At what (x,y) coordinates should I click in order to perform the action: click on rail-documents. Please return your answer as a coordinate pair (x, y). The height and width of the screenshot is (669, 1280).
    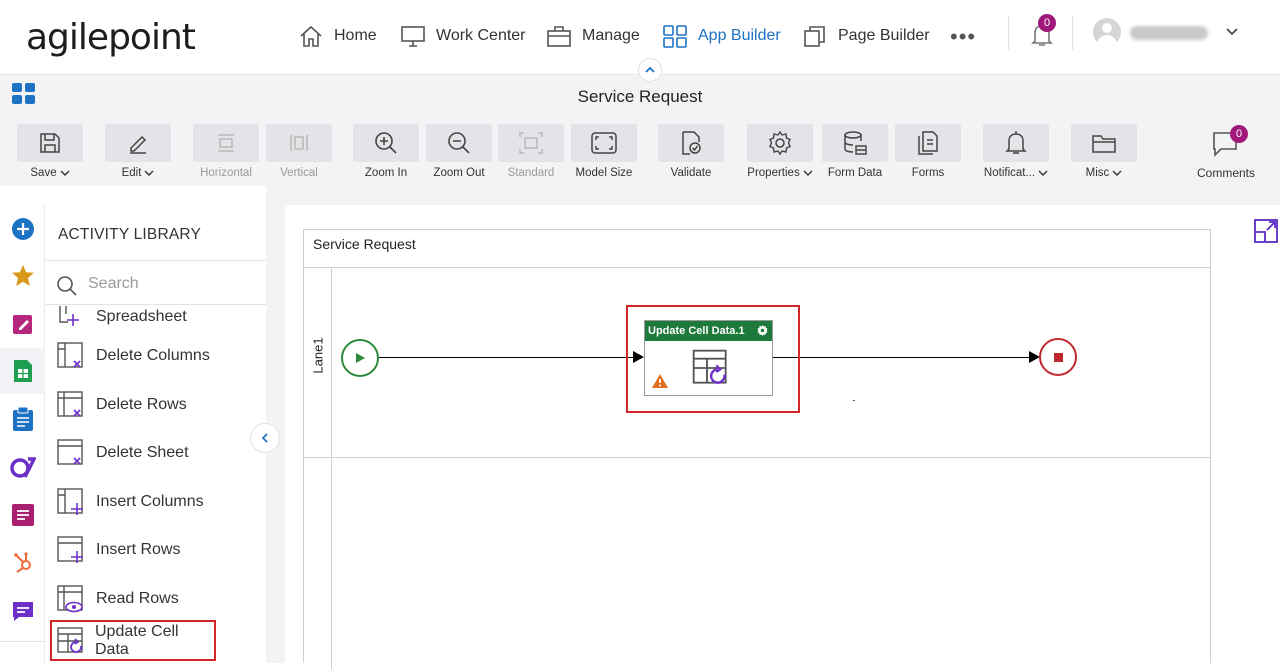
    Looking at the image, I should click on (22, 515).